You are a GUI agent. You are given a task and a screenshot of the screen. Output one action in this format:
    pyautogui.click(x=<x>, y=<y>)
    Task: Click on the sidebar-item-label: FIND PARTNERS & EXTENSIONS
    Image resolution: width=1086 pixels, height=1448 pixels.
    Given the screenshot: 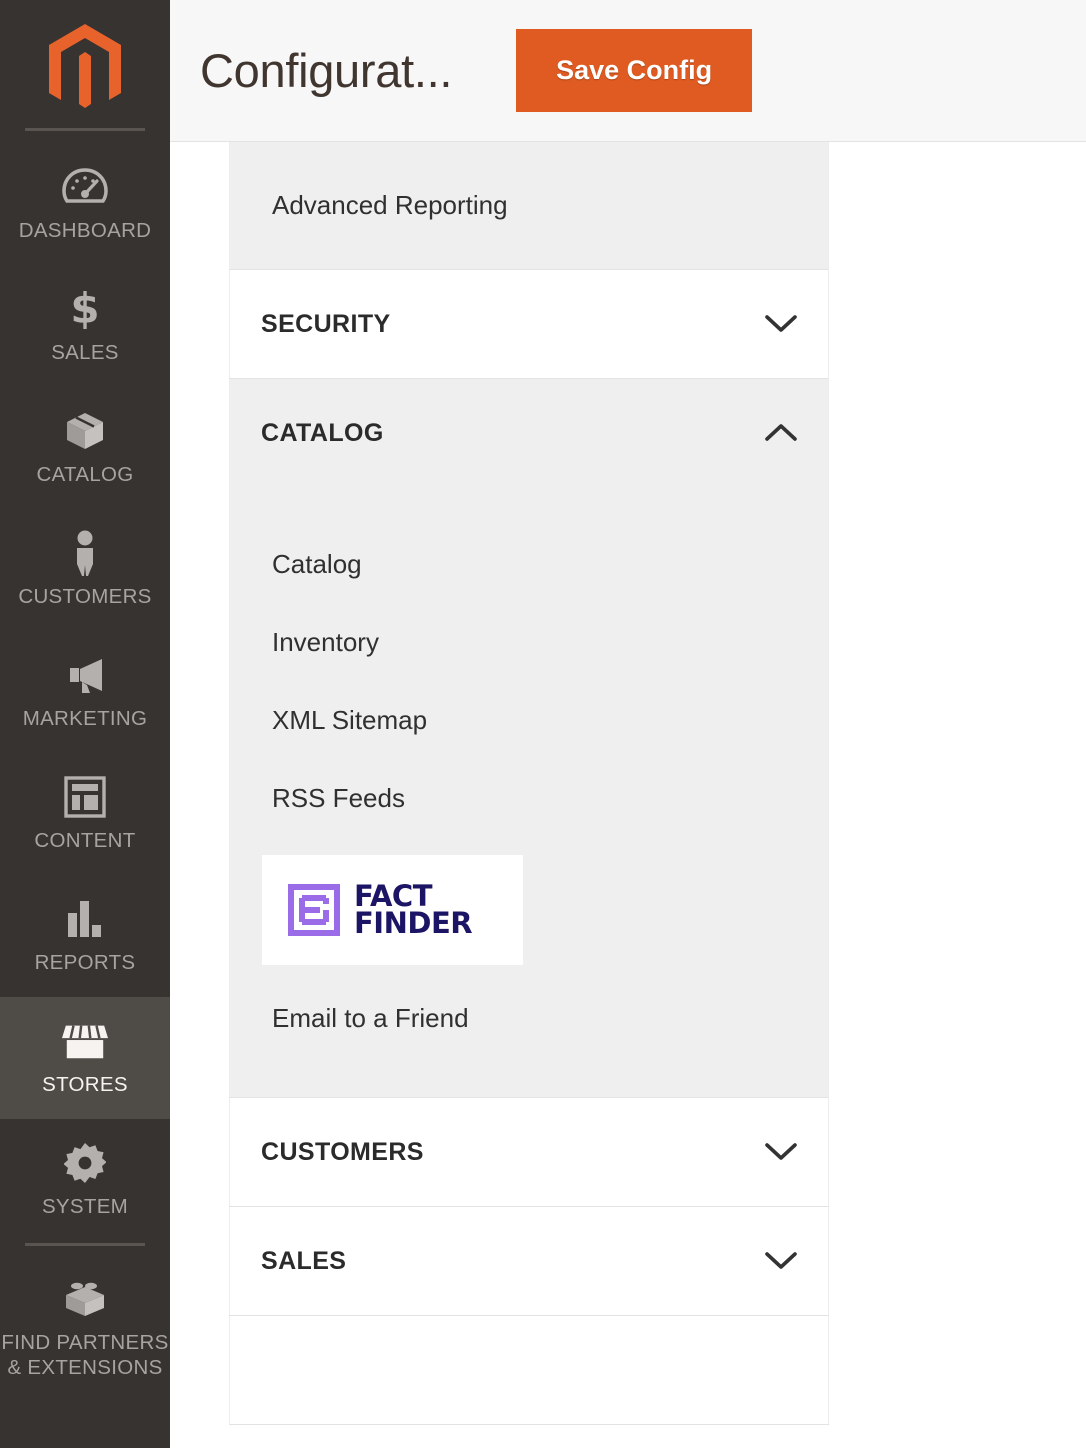 What is the action you would take?
    pyautogui.click(x=84, y=1355)
    